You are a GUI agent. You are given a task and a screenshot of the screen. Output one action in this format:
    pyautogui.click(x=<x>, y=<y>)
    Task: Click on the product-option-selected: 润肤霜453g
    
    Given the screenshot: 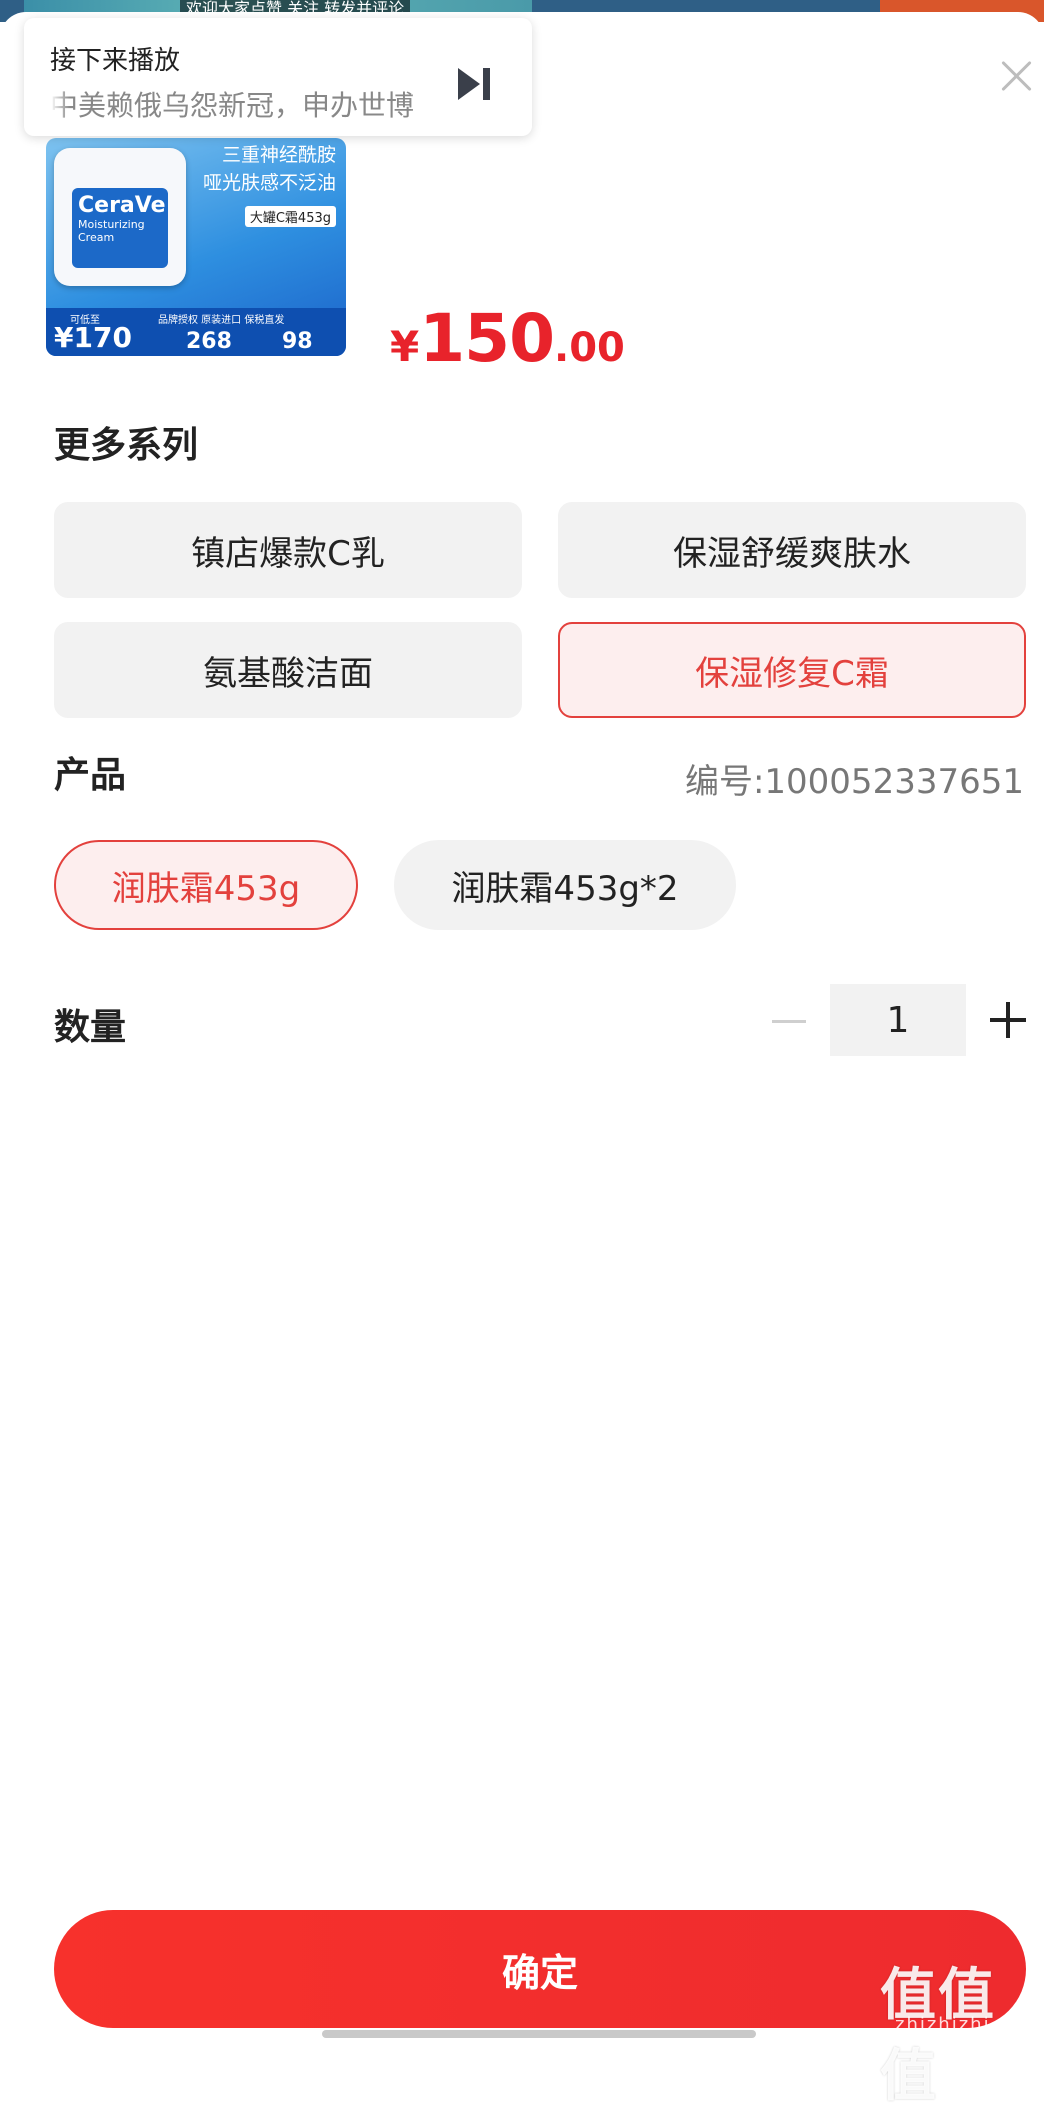 What is the action you would take?
    pyautogui.click(x=206, y=885)
    